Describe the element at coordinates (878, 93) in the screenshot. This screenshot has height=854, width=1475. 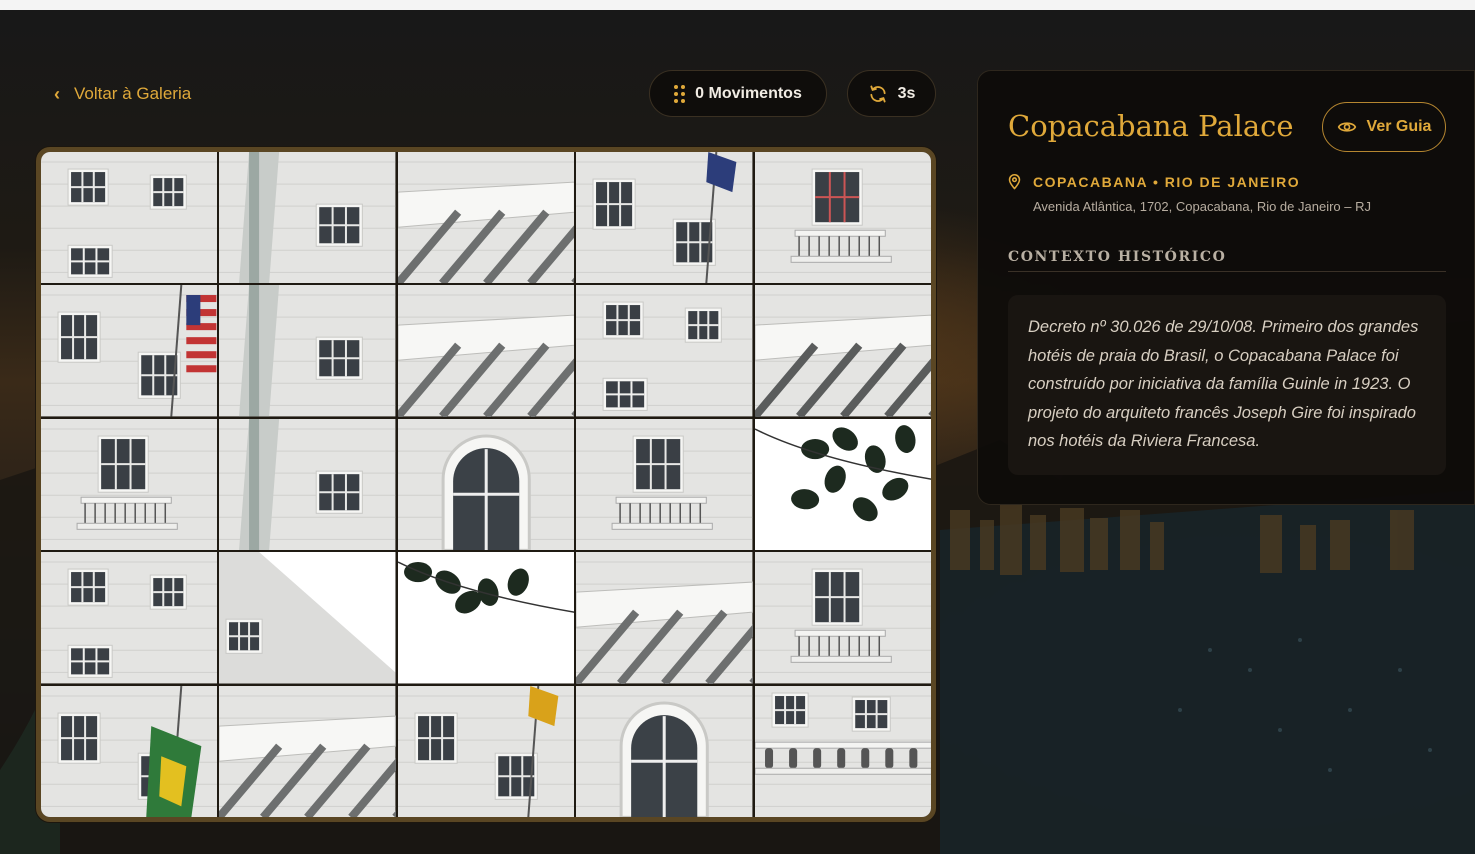
I see `refresh-icon` at that location.